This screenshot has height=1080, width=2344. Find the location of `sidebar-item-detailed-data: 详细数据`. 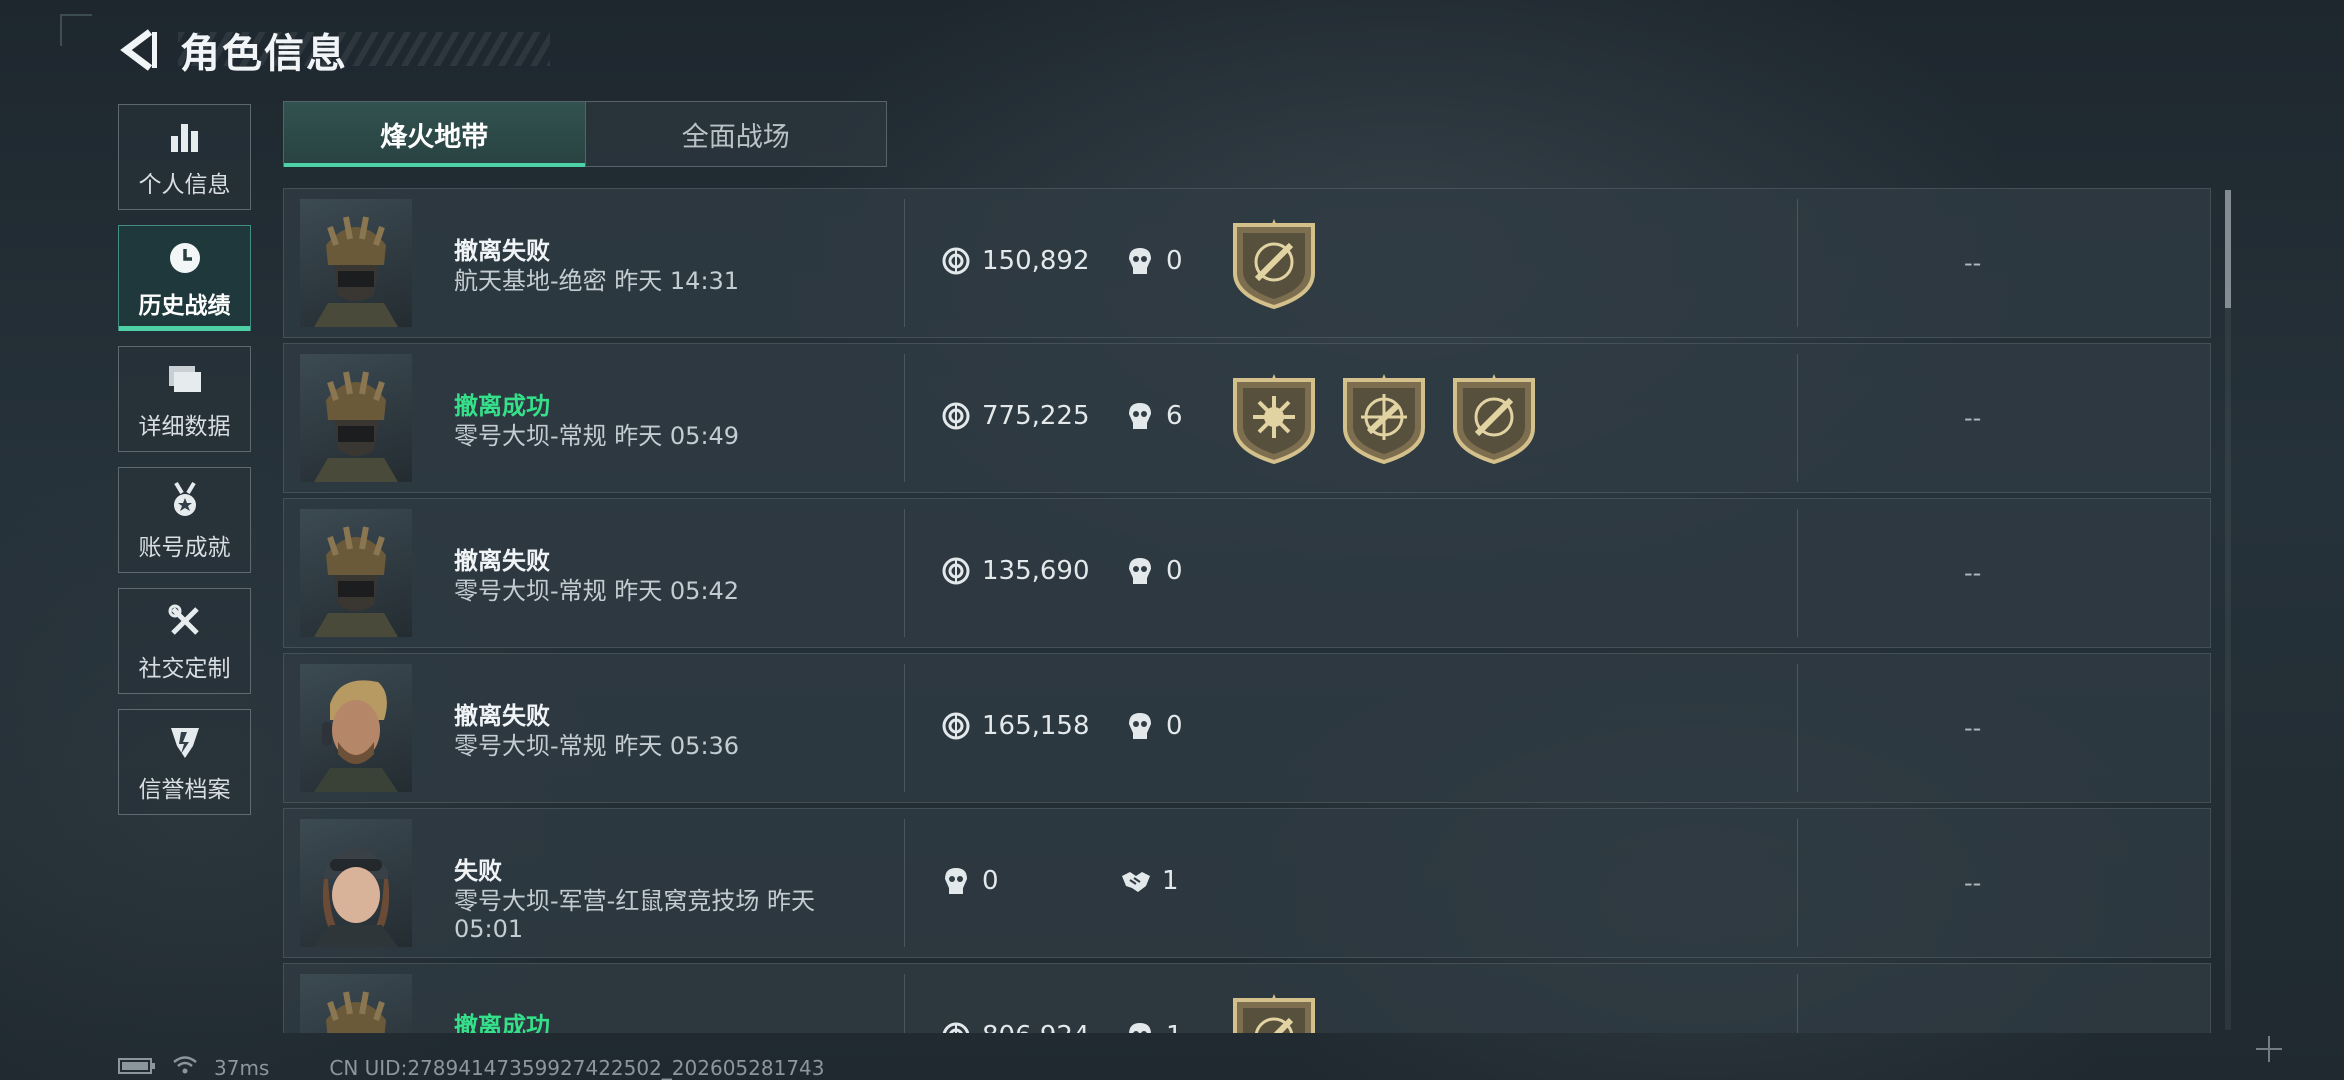

sidebar-item-detailed-data: 详细数据 is located at coordinates (184, 399).